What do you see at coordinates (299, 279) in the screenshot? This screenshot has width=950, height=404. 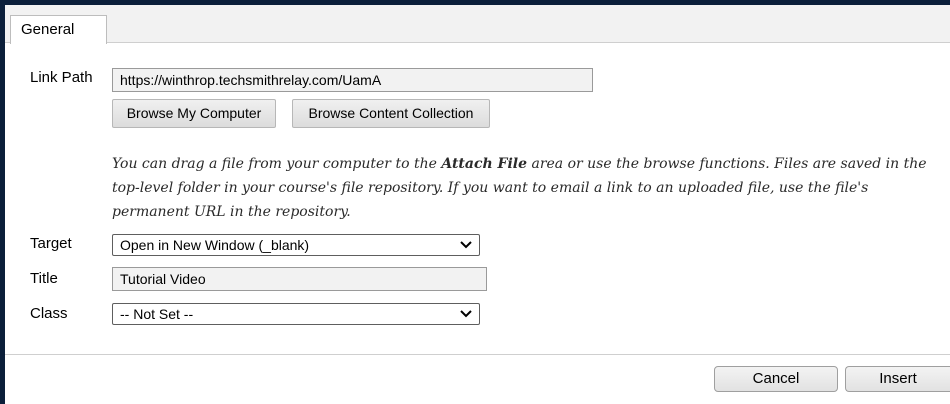 I see `title-input: Tutorial Video` at bounding box center [299, 279].